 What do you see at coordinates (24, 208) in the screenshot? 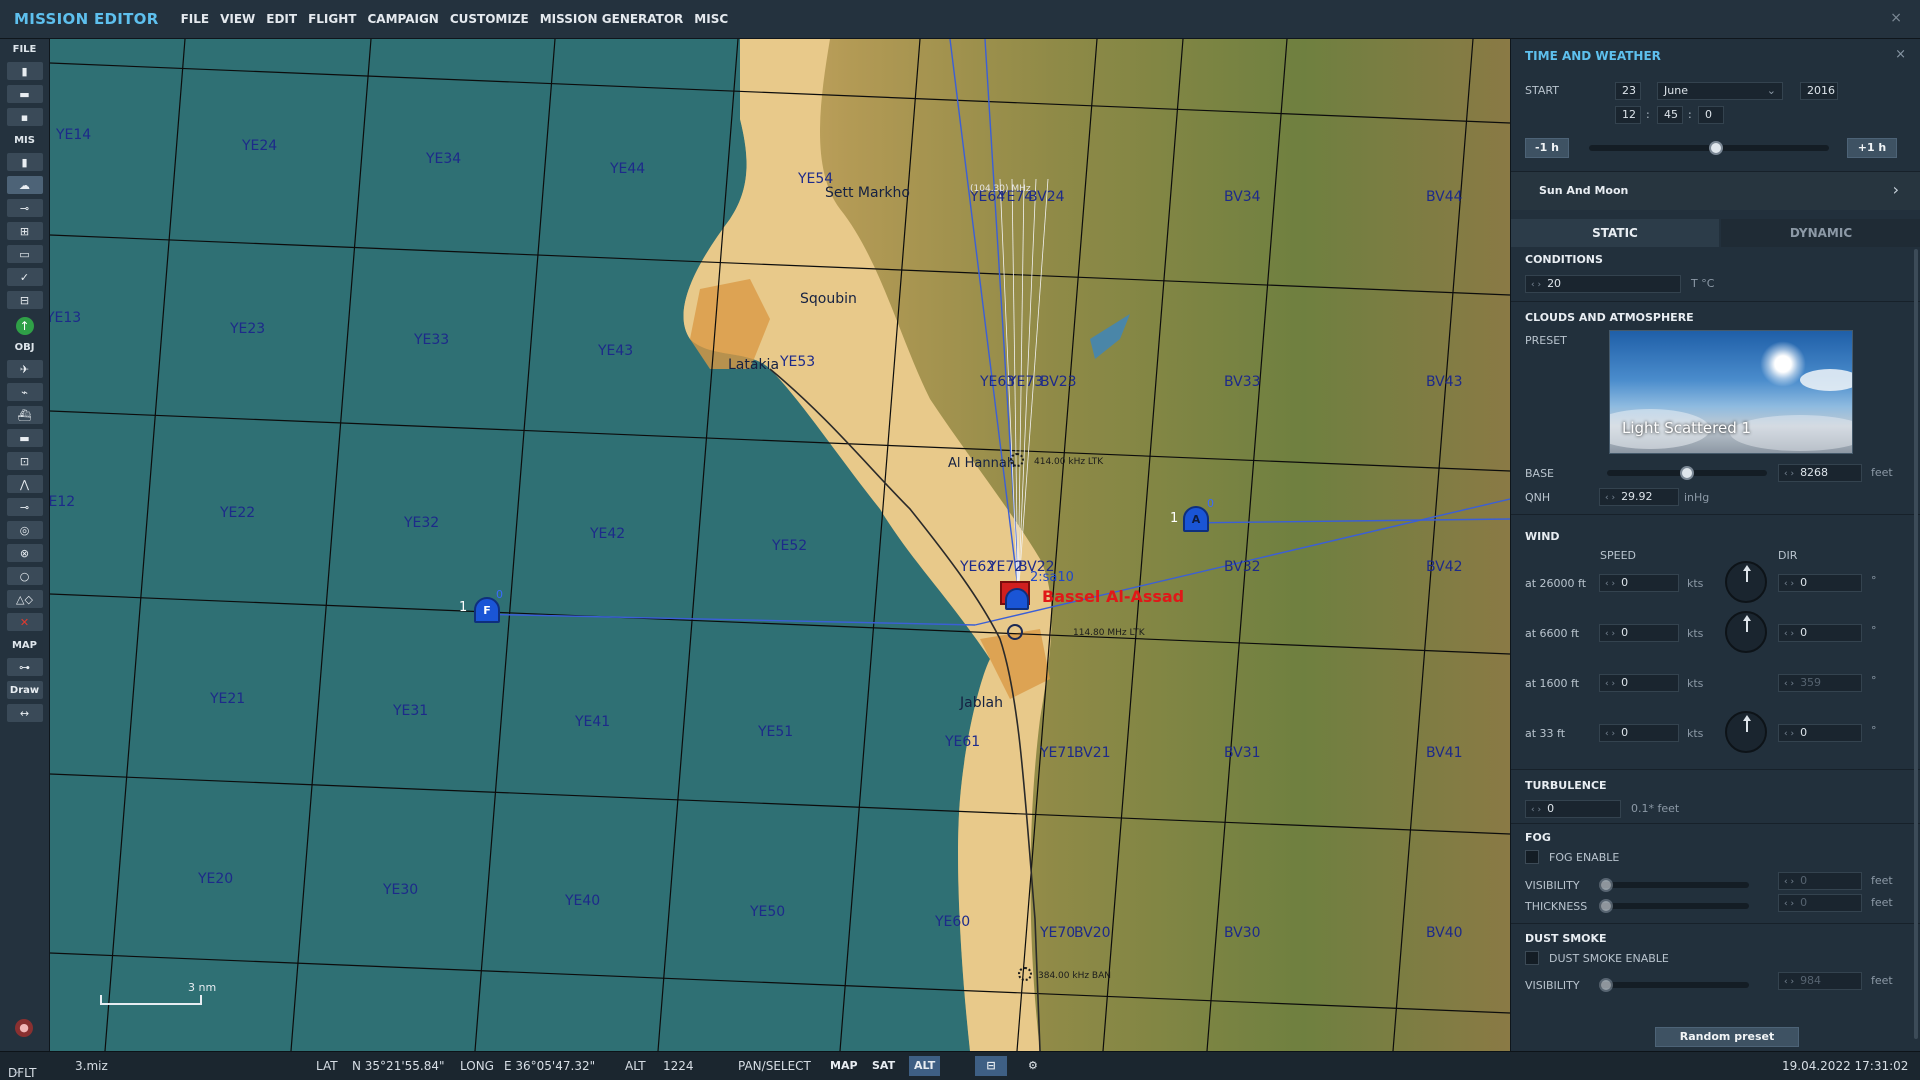
I see `route-icon: ⊸` at bounding box center [24, 208].